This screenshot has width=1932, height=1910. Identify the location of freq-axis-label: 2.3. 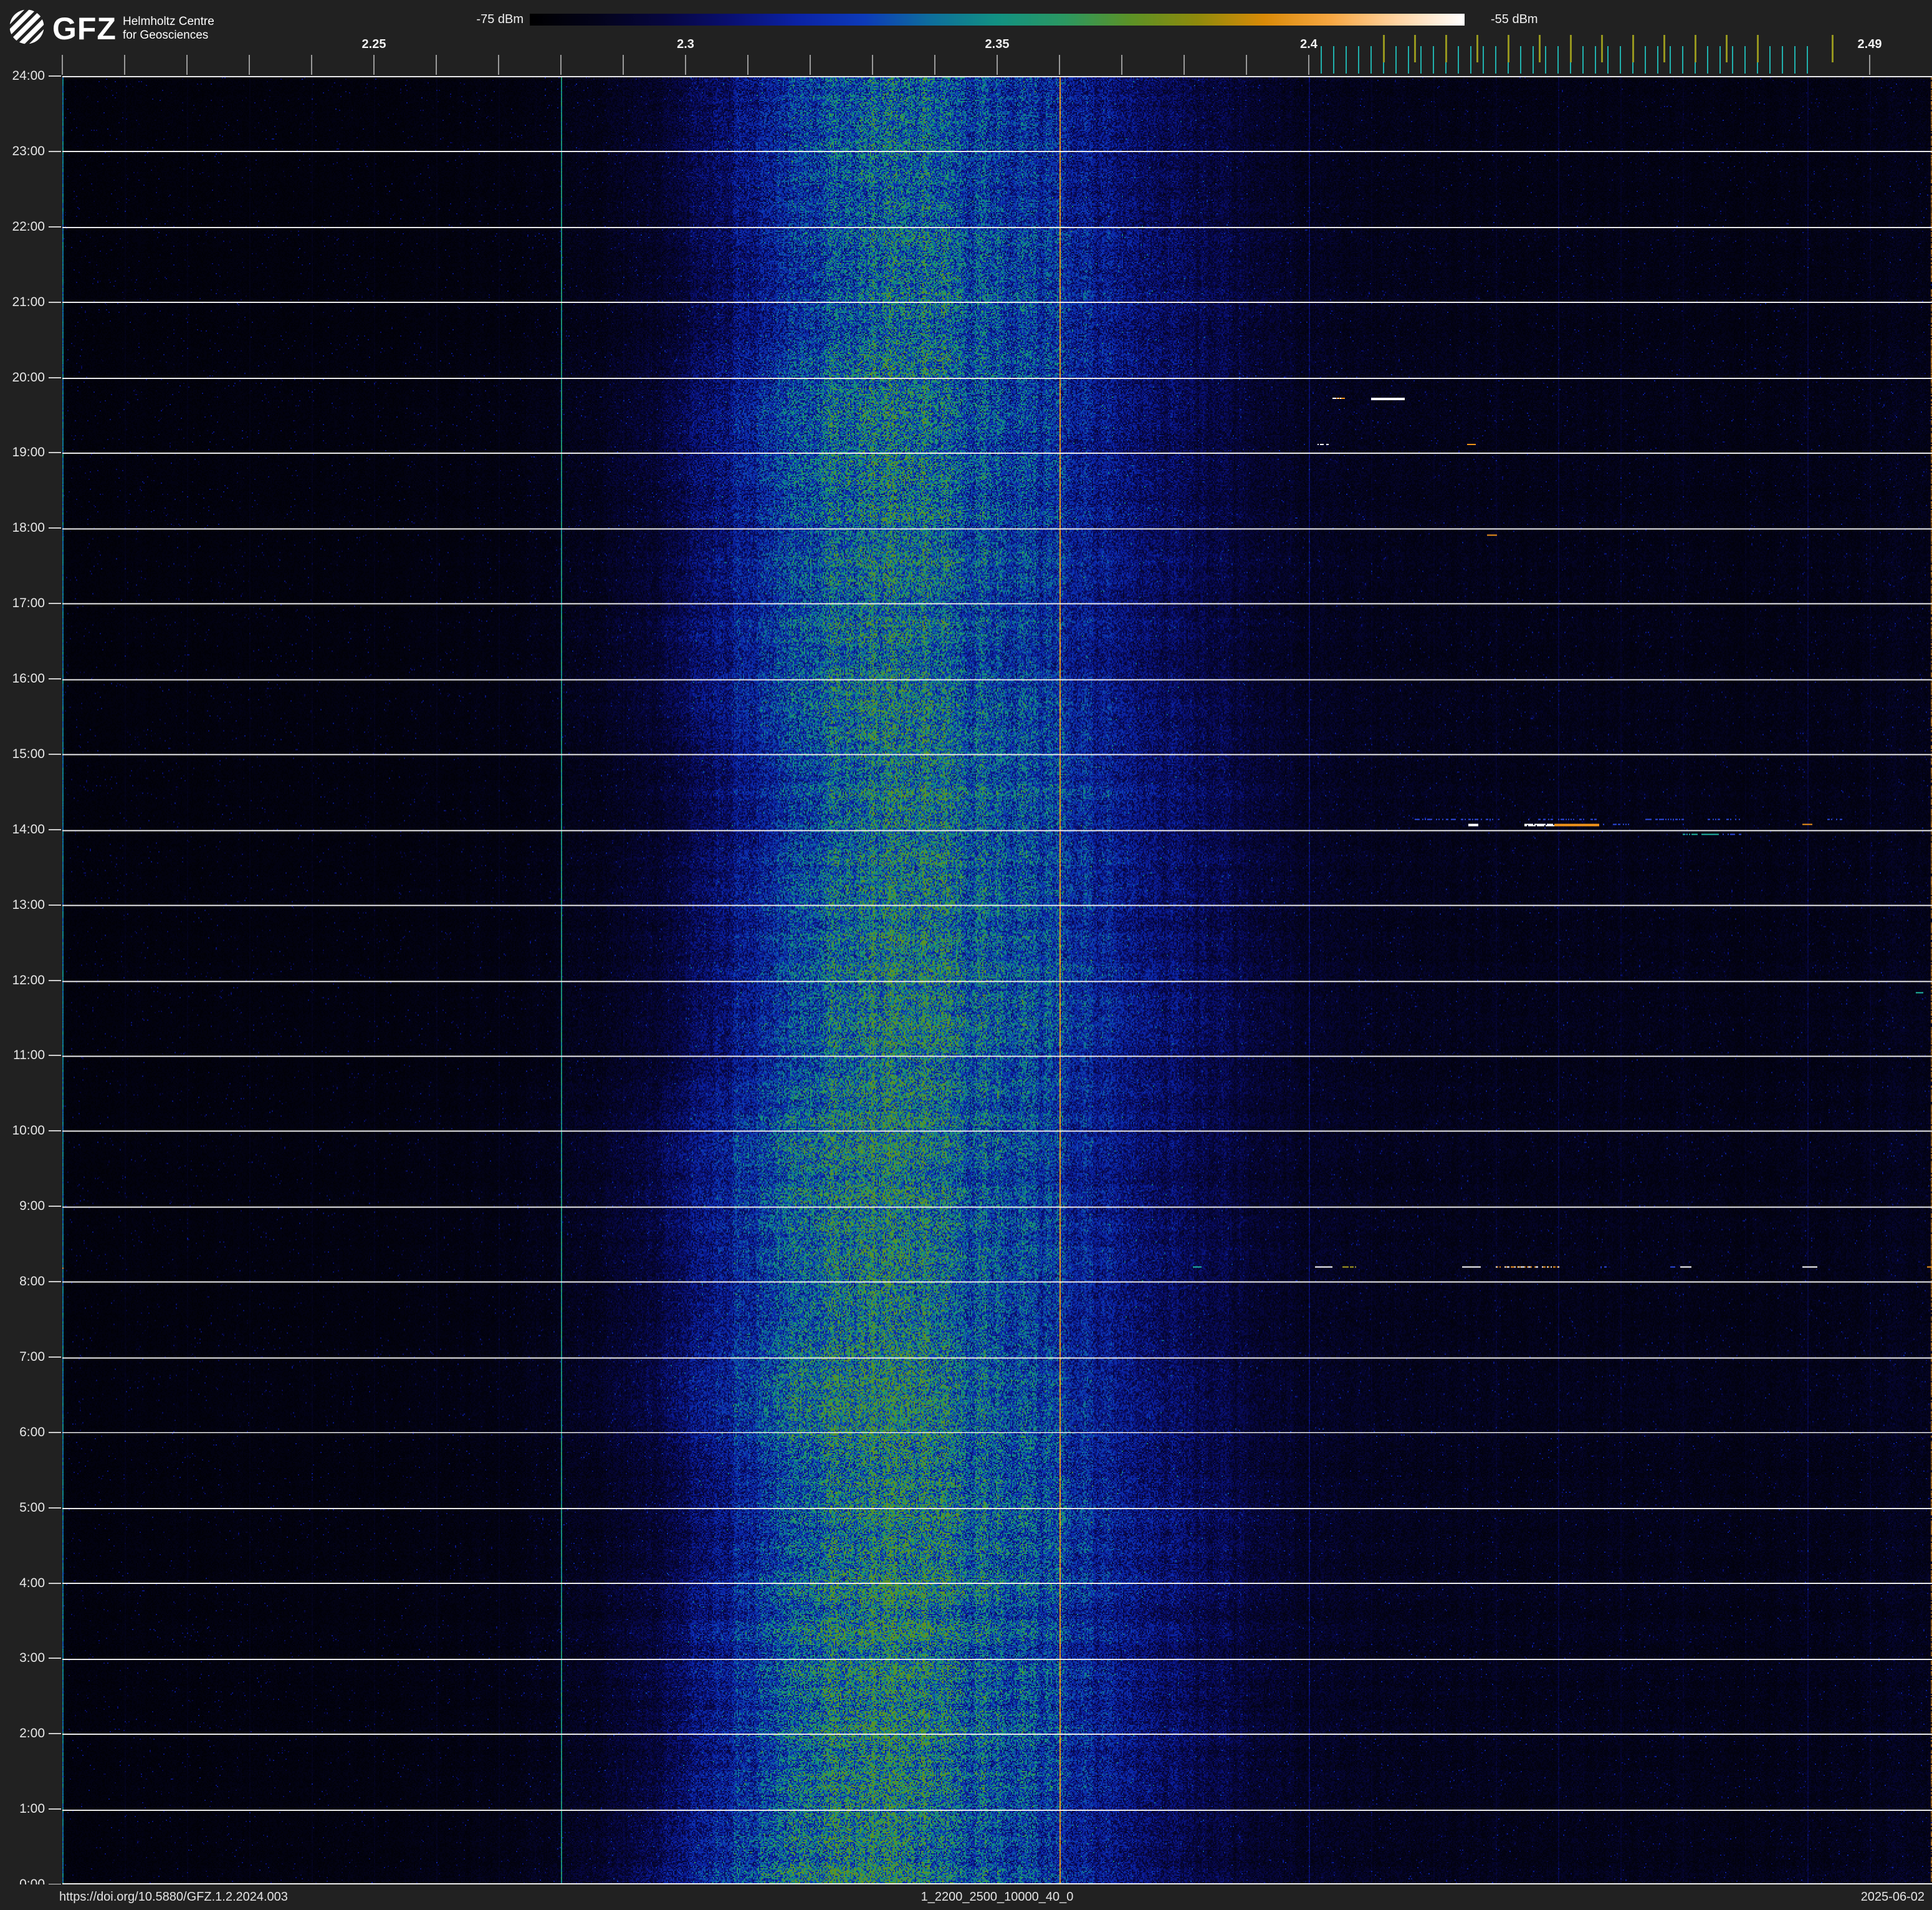
(685, 44).